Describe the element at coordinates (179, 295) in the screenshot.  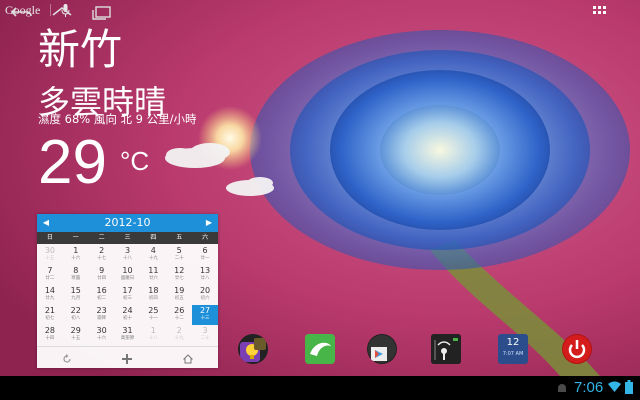
I see `calendar-day: 19 初五` at that location.